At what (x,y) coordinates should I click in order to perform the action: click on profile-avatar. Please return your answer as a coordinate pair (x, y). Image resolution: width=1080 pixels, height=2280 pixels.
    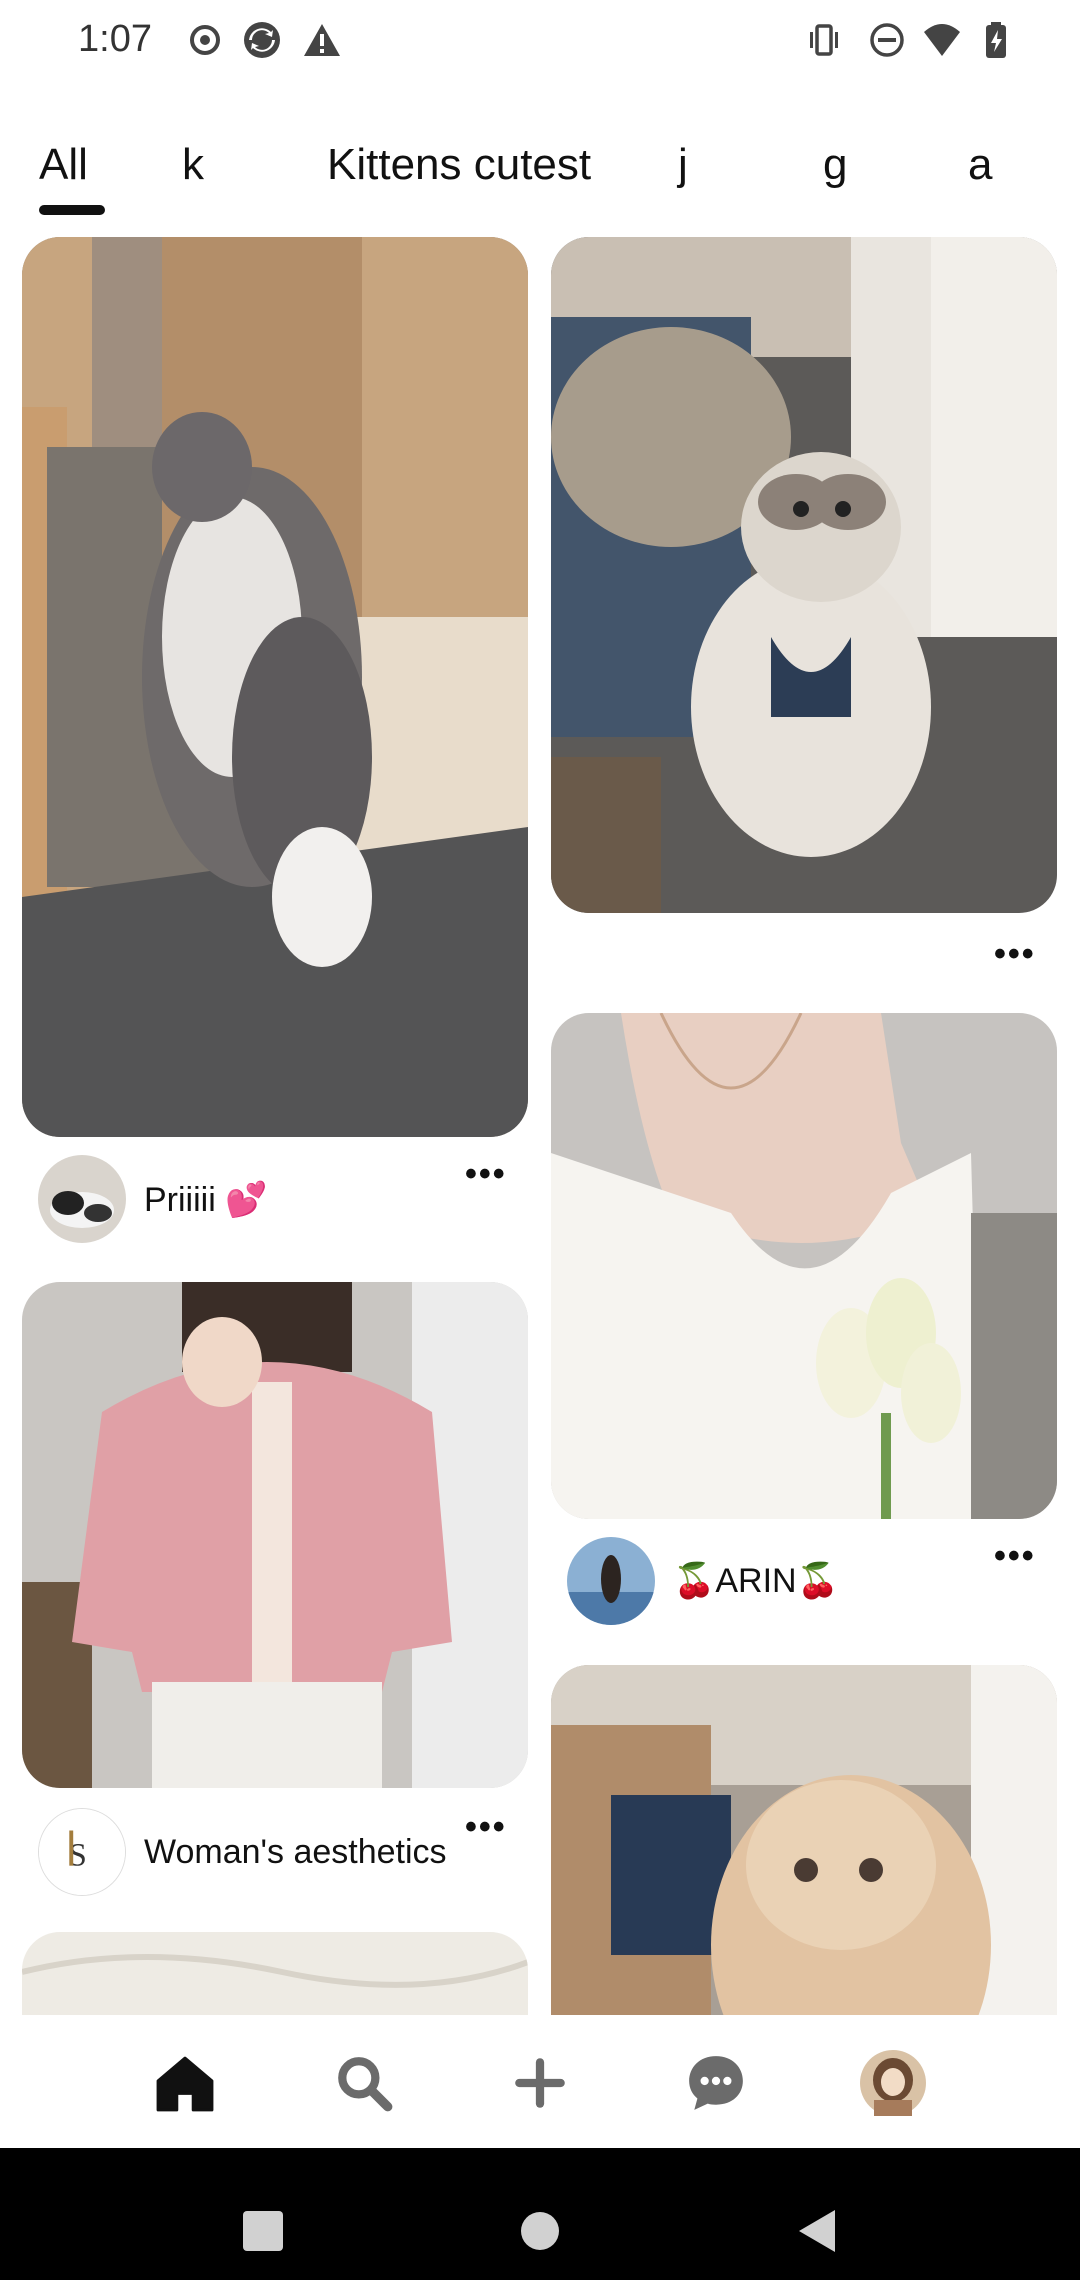
    Looking at the image, I should click on (893, 2083).